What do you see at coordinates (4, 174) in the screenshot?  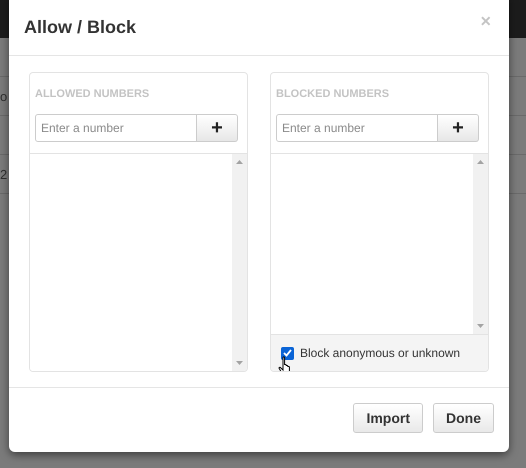 I see `background-text: 2` at bounding box center [4, 174].